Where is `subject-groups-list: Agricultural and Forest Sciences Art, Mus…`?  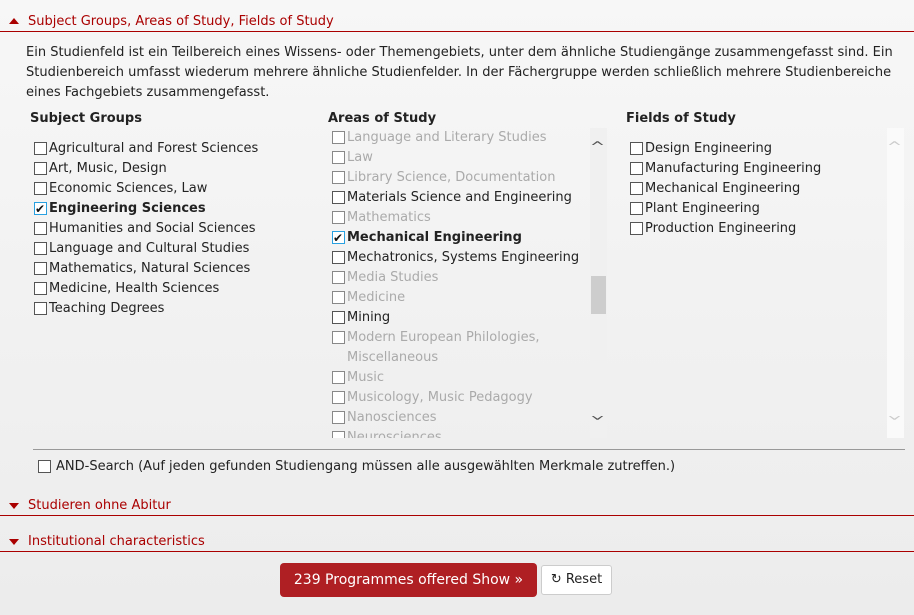 subject-groups-list: Agricultural and Forest Sciences Art, Mus… is located at coordinates (174, 234).